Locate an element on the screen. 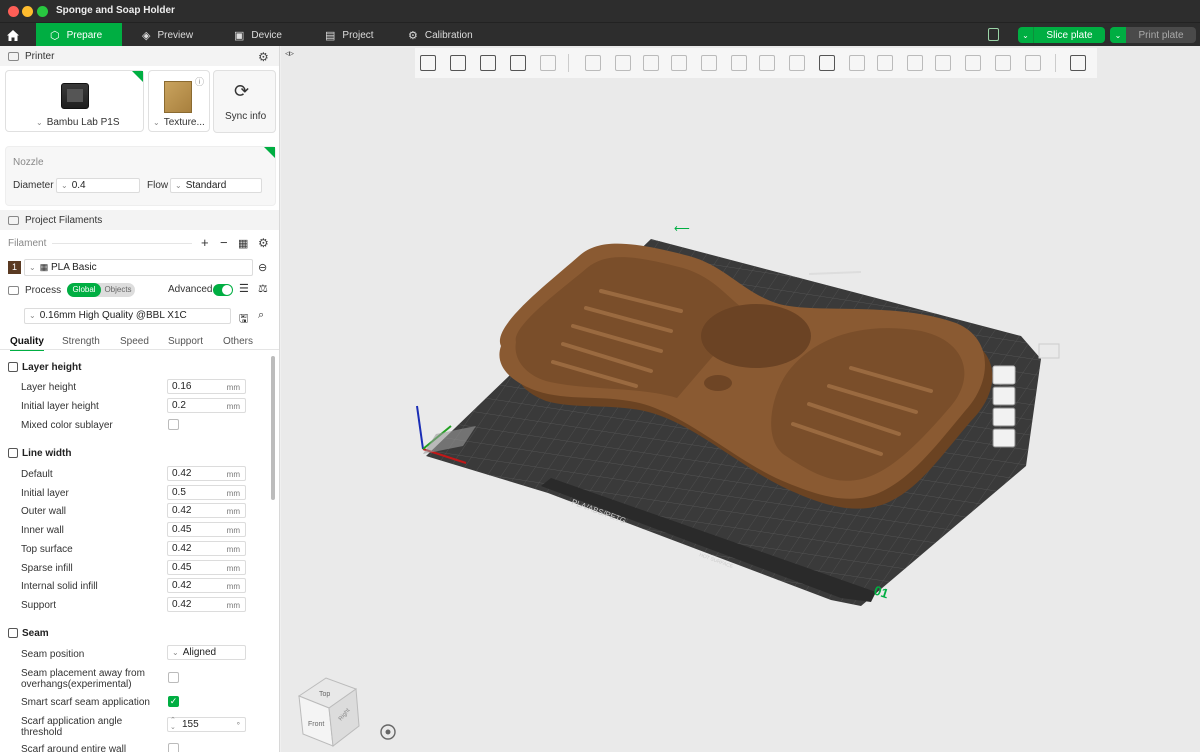 Image resolution: width=1200 pixels, height=752 pixels. objects-segment: Objects is located at coordinates (118, 290).